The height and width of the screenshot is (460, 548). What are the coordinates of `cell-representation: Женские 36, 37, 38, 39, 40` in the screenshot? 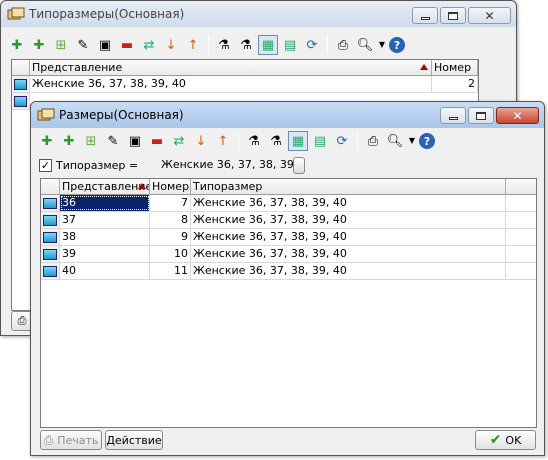 It's located at (231, 84).